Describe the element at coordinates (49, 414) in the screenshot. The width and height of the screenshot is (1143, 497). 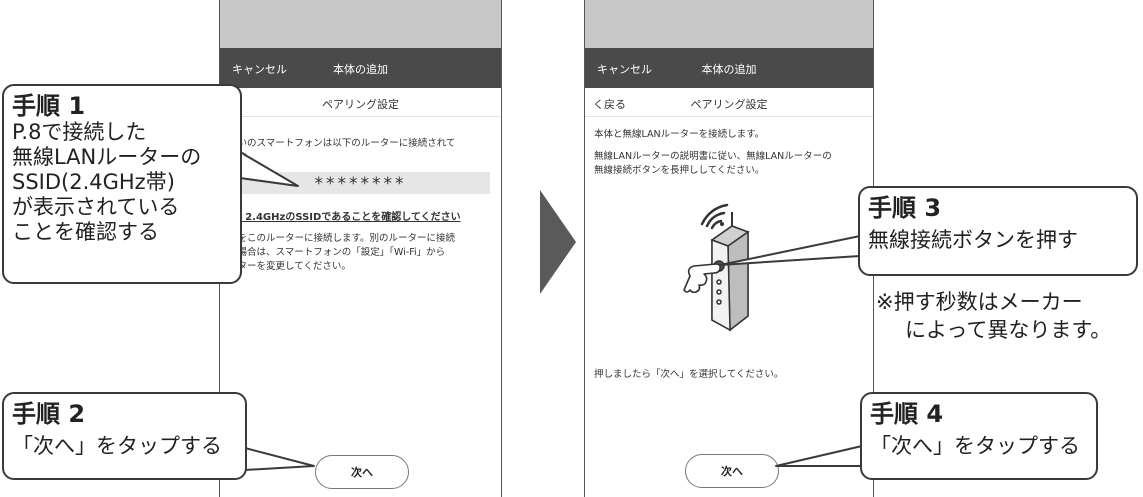
I see `step-title: 手順 2` at that location.